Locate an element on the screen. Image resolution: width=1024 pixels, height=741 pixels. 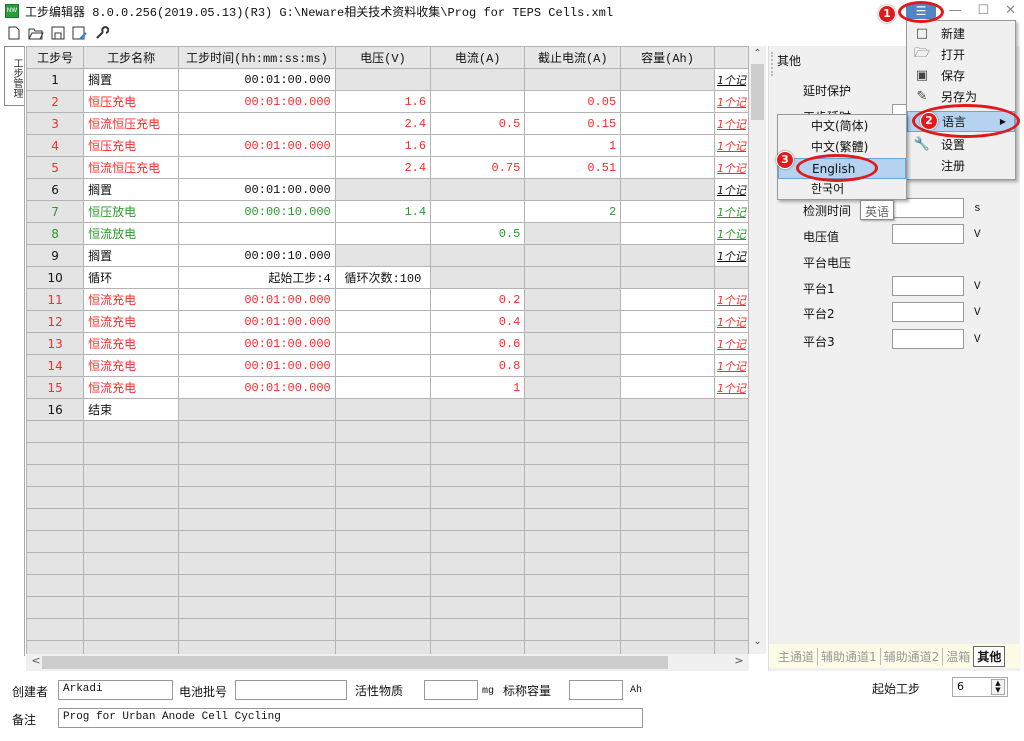
close-button: ✕ is located at coordinates (1010, 10).